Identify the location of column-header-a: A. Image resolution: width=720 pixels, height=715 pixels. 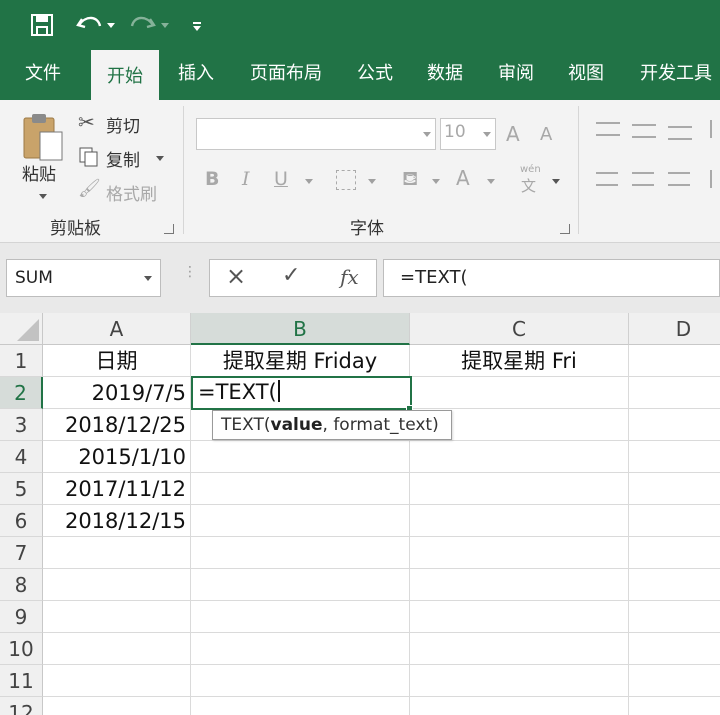
(117, 329).